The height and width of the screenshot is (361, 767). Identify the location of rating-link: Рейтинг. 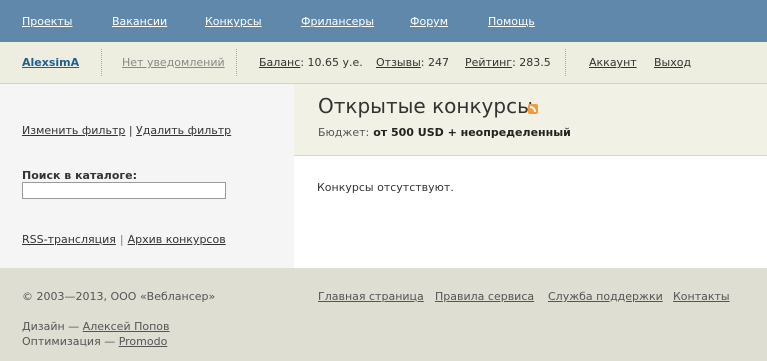
(488, 62).